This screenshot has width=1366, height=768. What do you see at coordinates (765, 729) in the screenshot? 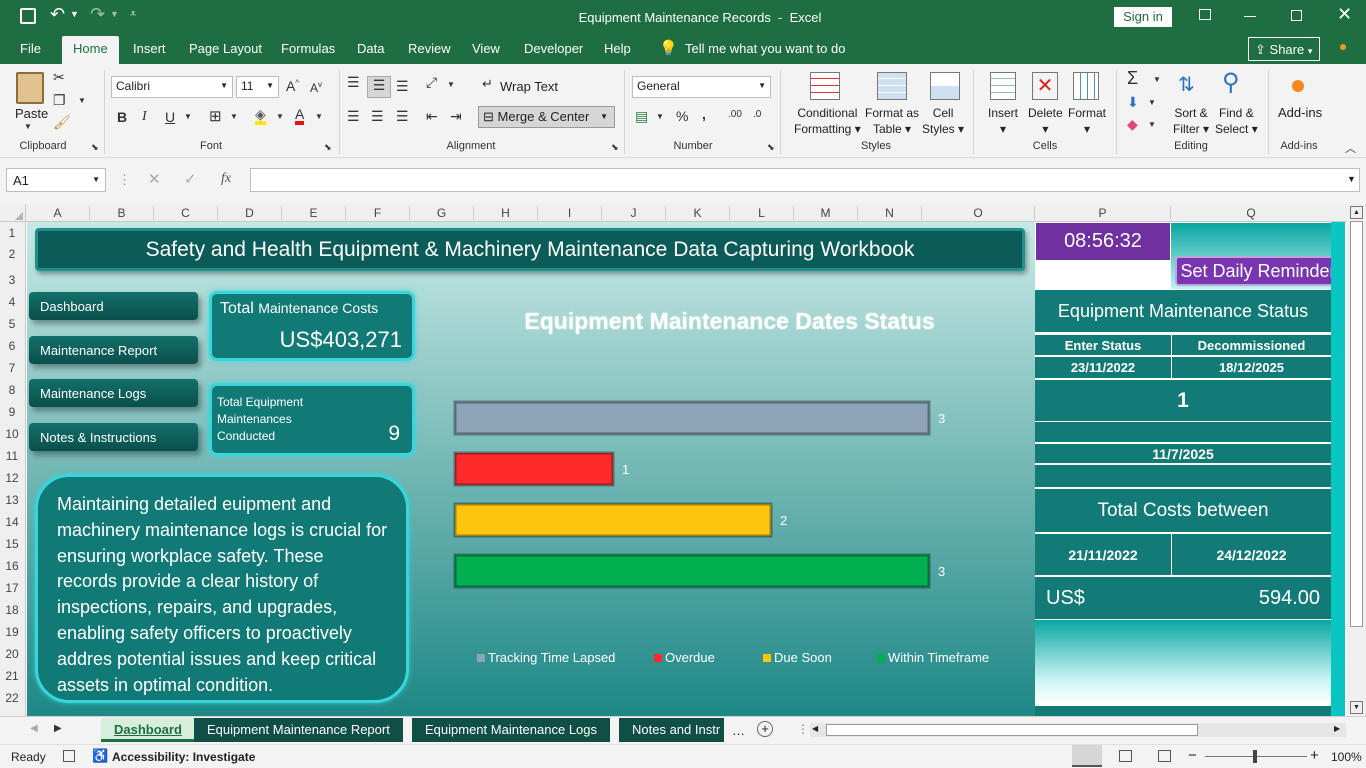
I see `new-sheet-icon: +` at bounding box center [765, 729].